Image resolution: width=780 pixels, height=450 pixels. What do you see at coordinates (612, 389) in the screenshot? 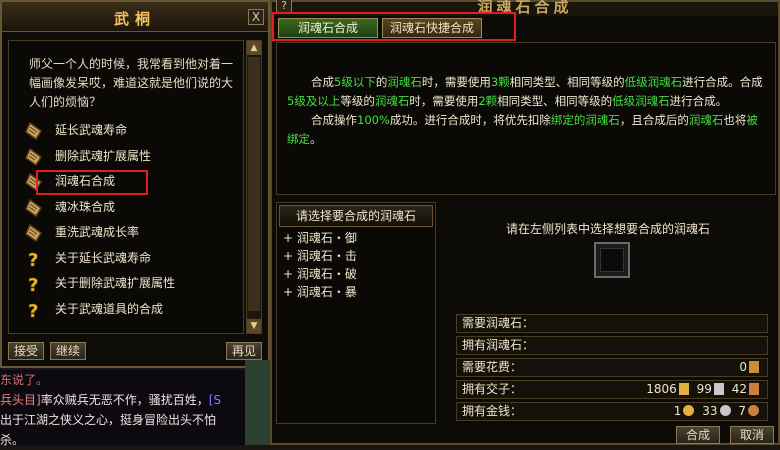
I see `jiaozi-row: 拥有交子： 1806 99 42` at bounding box center [612, 389].